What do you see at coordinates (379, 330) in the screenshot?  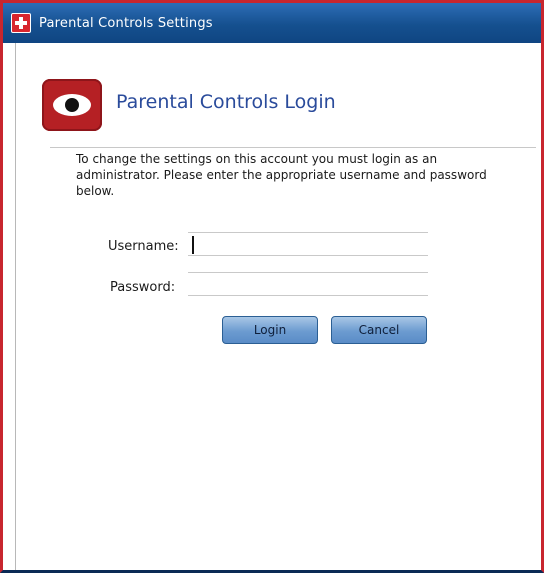 I see `cancel-button: Cancel` at bounding box center [379, 330].